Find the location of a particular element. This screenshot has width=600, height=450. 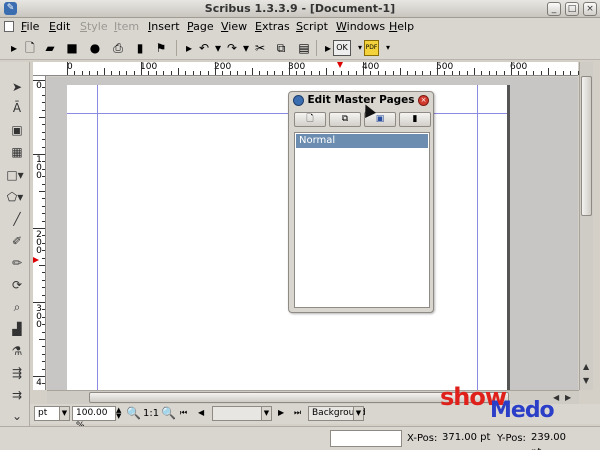

next-page-icon: ▶ is located at coordinates (281, 412).